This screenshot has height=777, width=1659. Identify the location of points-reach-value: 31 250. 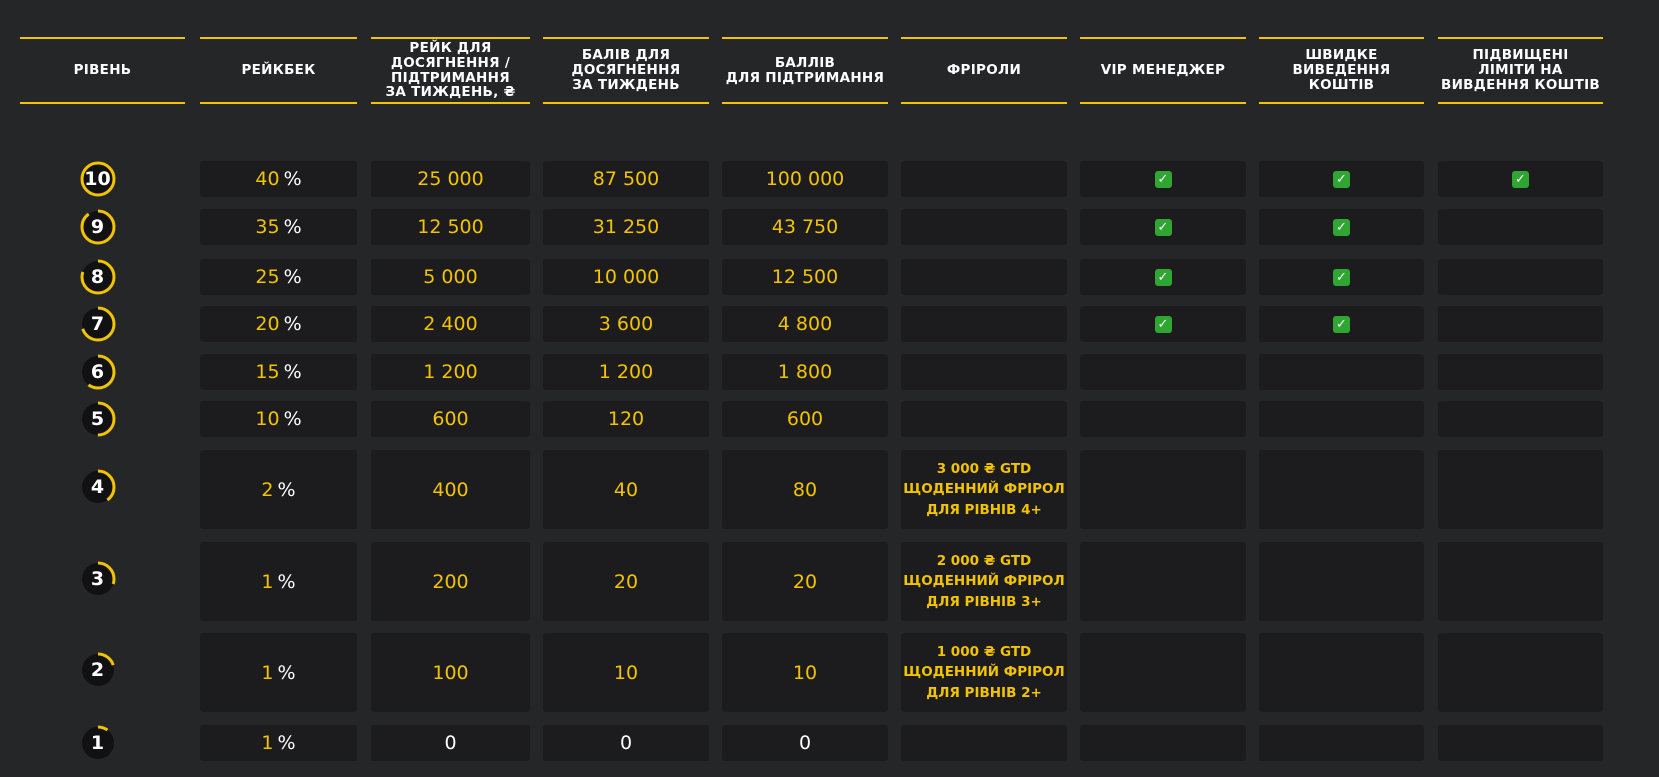
(626, 227).